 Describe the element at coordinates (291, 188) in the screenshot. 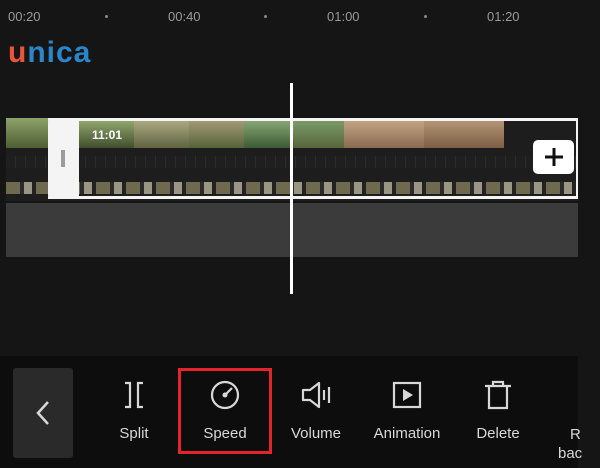

I see `playhead` at that location.